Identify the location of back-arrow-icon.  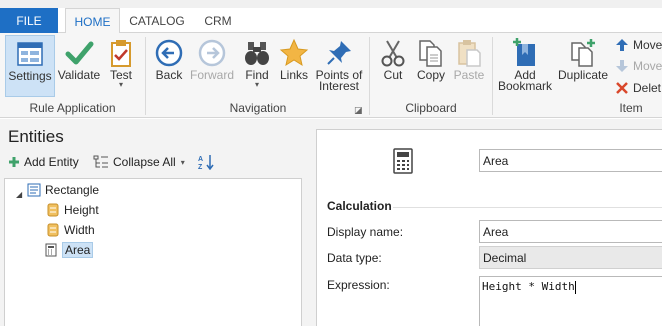
(169, 53).